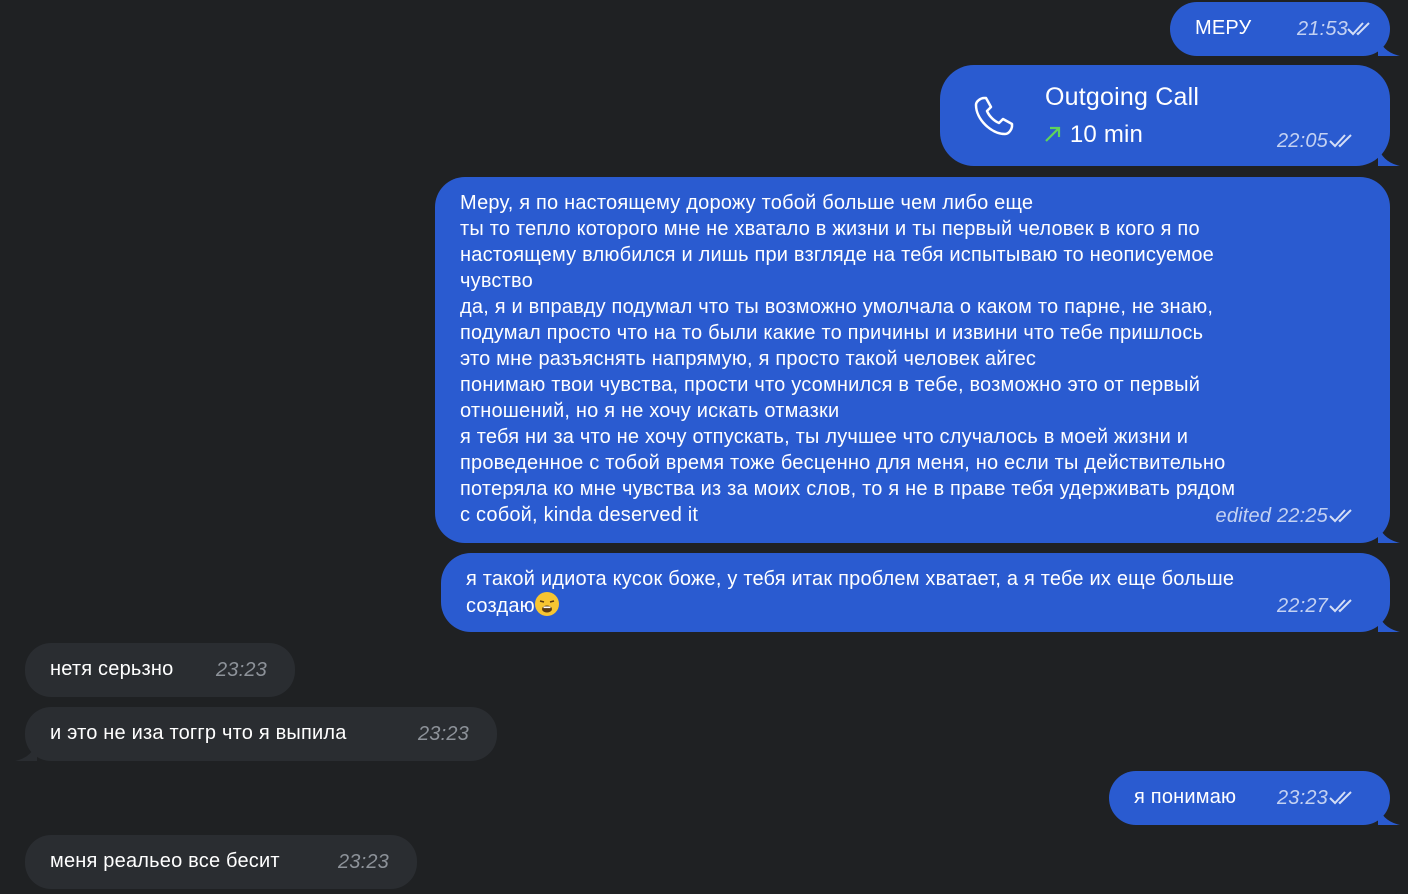 The image size is (1408, 894). Describe the element at coordinates (546, 604) in the screenshot. I see `weary-face-emoji` at that location.